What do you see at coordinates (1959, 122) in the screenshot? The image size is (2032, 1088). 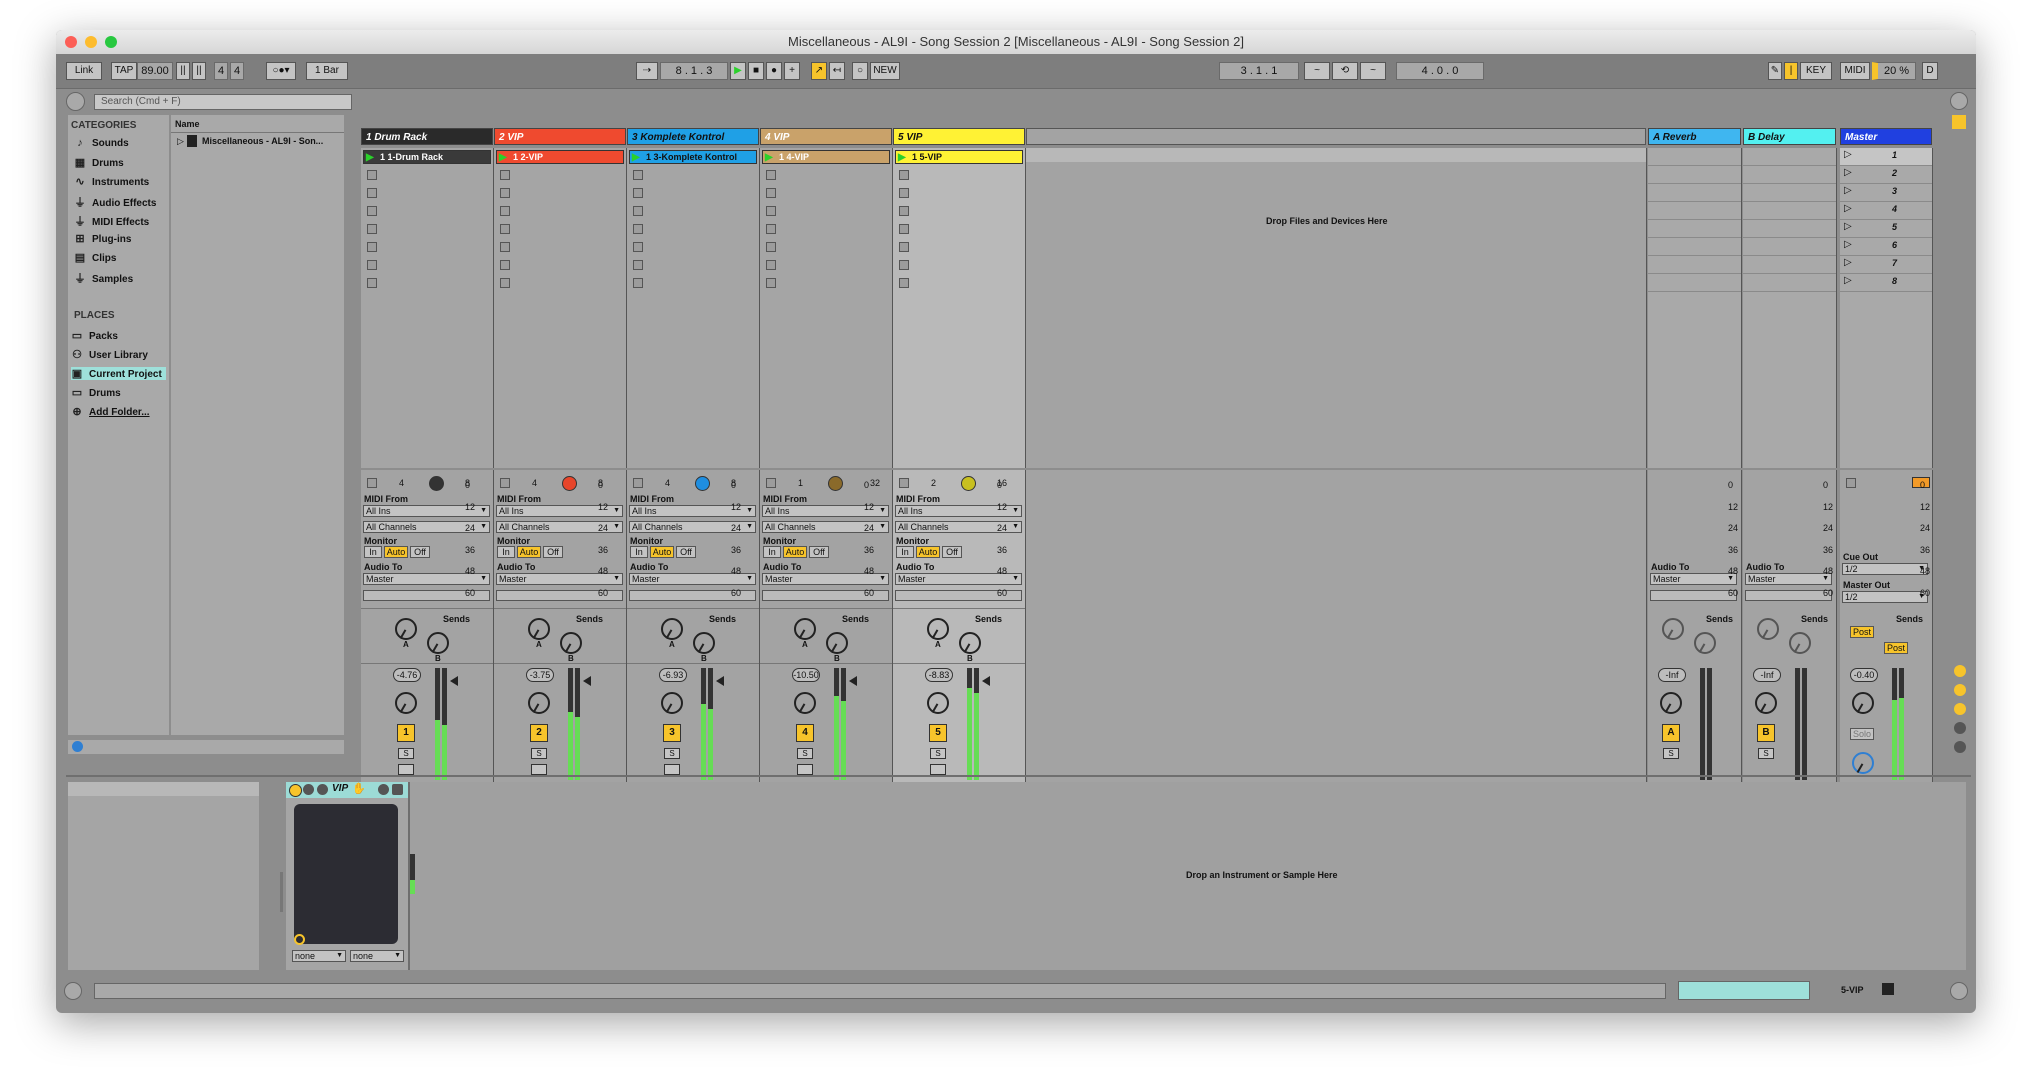 I see `clip-view-icon` at bounding box center [1959, 122].